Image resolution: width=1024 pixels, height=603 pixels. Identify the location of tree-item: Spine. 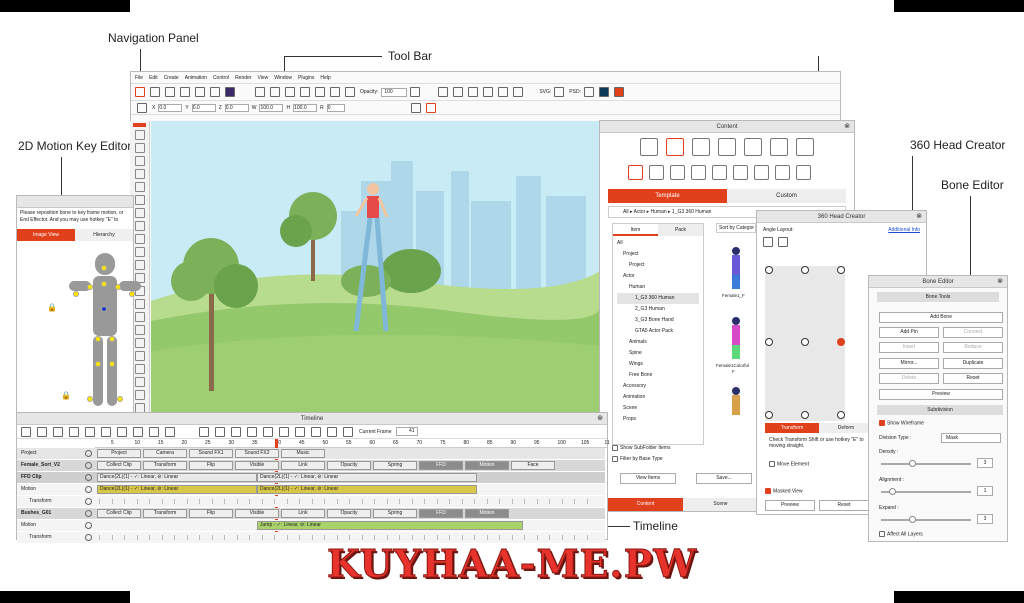
(658, 353).